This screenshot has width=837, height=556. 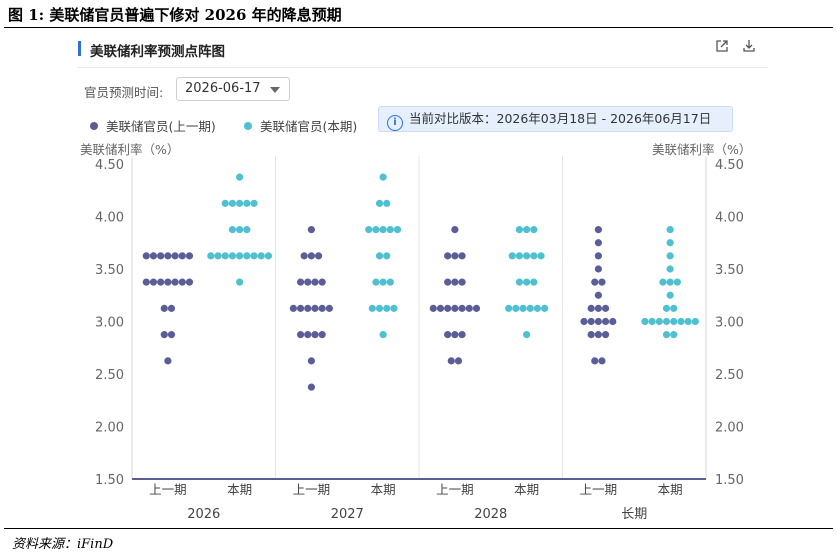 I want to click on y-tick-label-left: 4.50, so click(x=109, y=165).